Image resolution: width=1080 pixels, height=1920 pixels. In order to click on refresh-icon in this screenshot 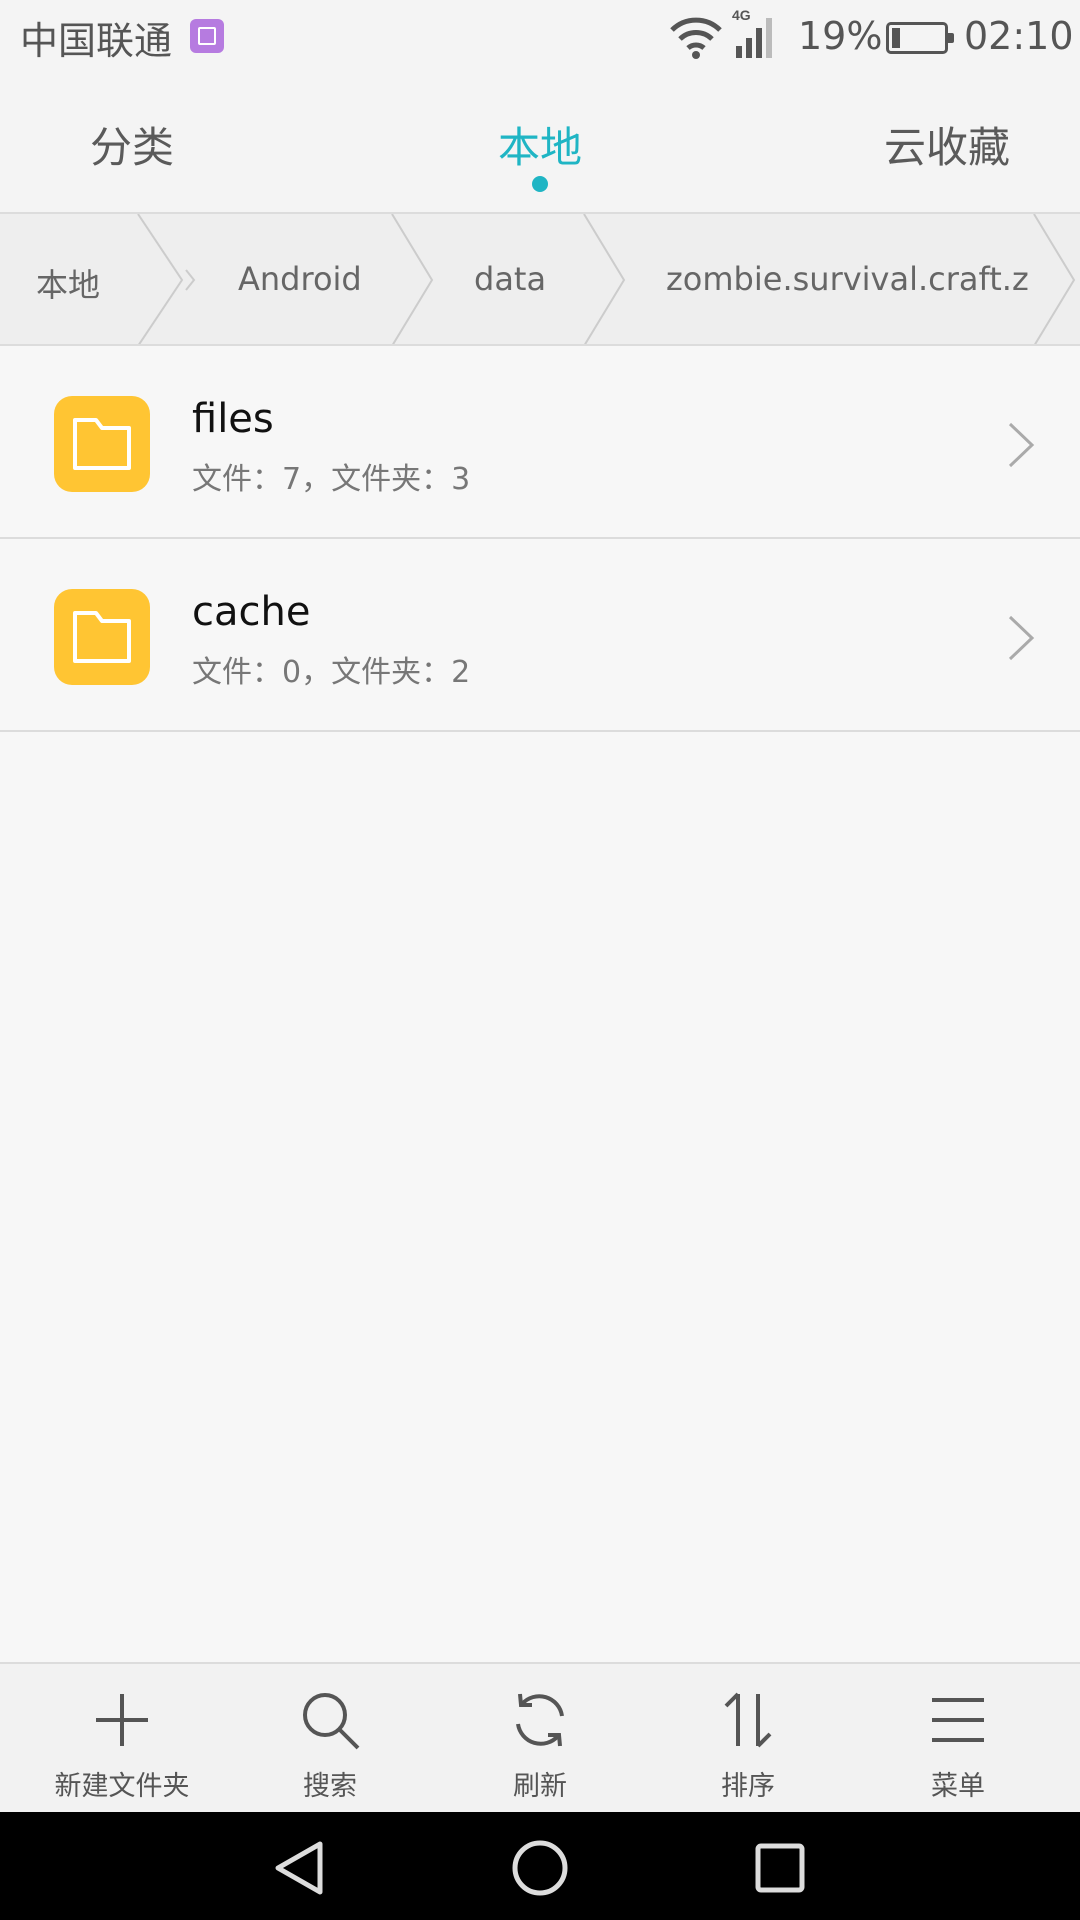, I will do `click(540, 1720)`.